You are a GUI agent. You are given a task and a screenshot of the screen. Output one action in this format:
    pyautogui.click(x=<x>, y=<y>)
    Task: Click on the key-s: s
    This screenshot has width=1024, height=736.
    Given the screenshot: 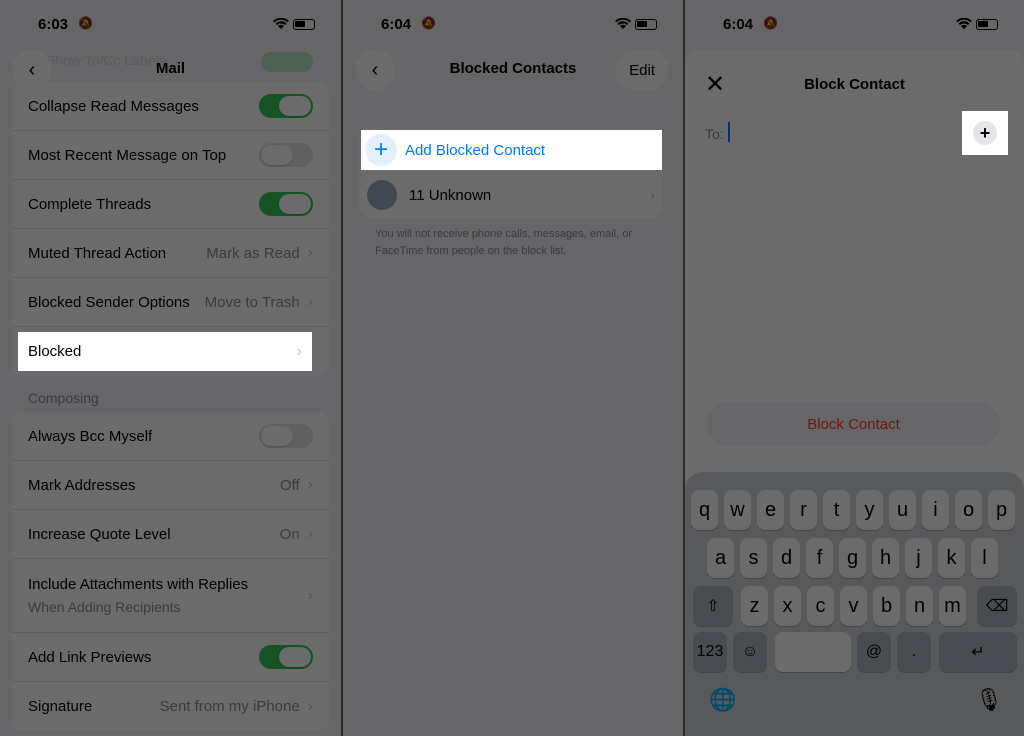 What is the action you would take?
    pyautogui.click(x=753, y=558)
    